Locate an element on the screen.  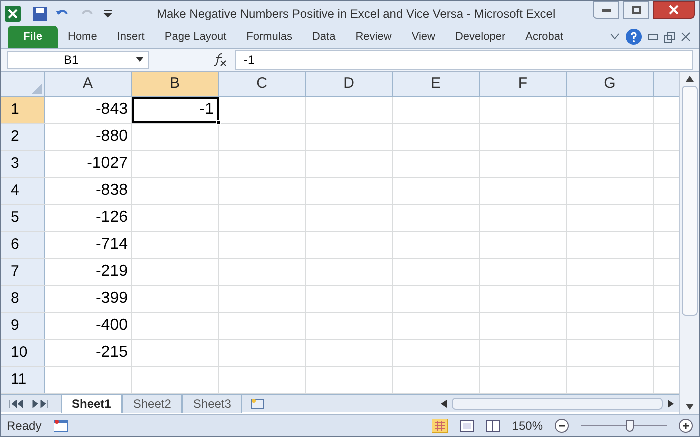
ribbon-tab: Home is located at coordinates (83, 37).